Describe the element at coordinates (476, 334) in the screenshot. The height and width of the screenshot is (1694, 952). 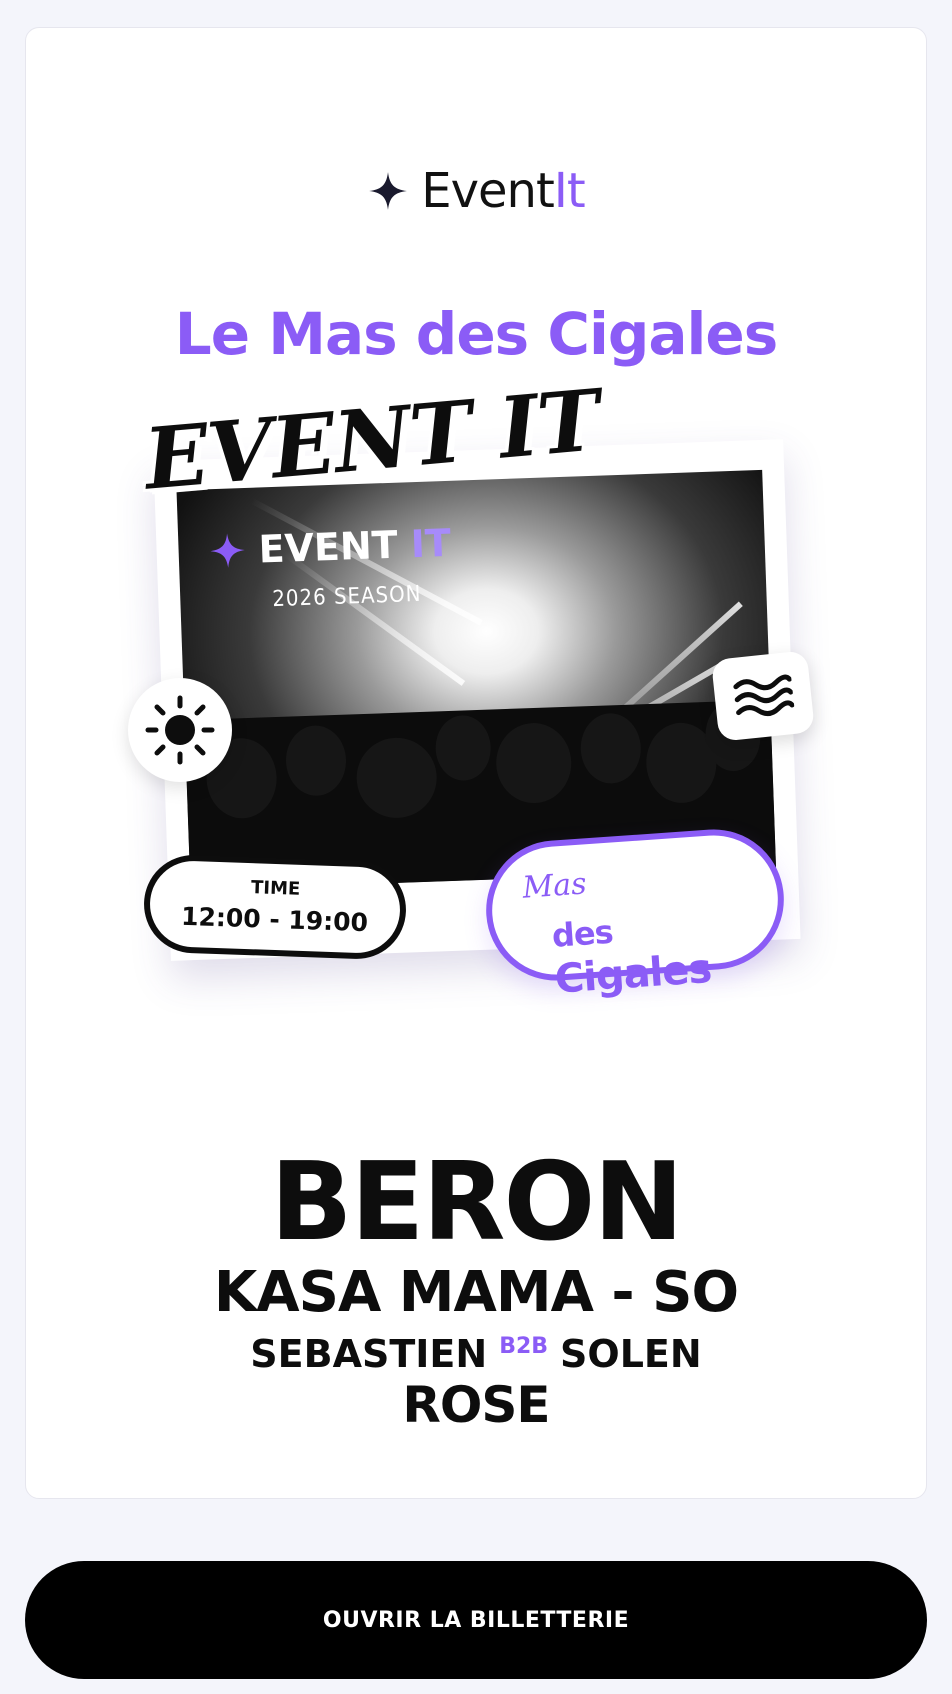
I see `venue-title: Le Mas des Cigales` at that location.